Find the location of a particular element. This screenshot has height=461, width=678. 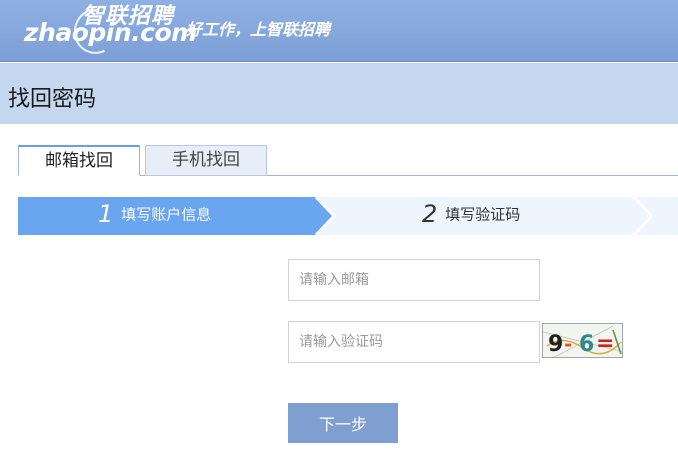

captcha-char-1: 9 is located at coordinates (555, 344).